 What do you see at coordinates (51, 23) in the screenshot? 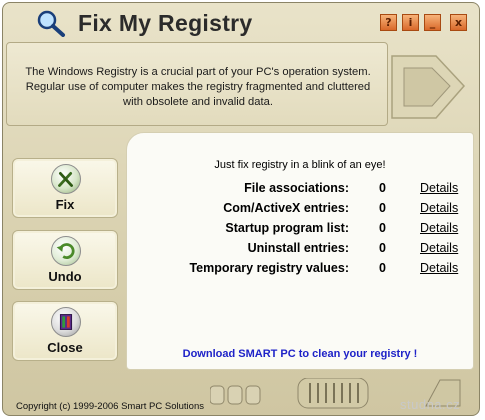
I see `magnifier-icon` at bounding box center [51, 23].